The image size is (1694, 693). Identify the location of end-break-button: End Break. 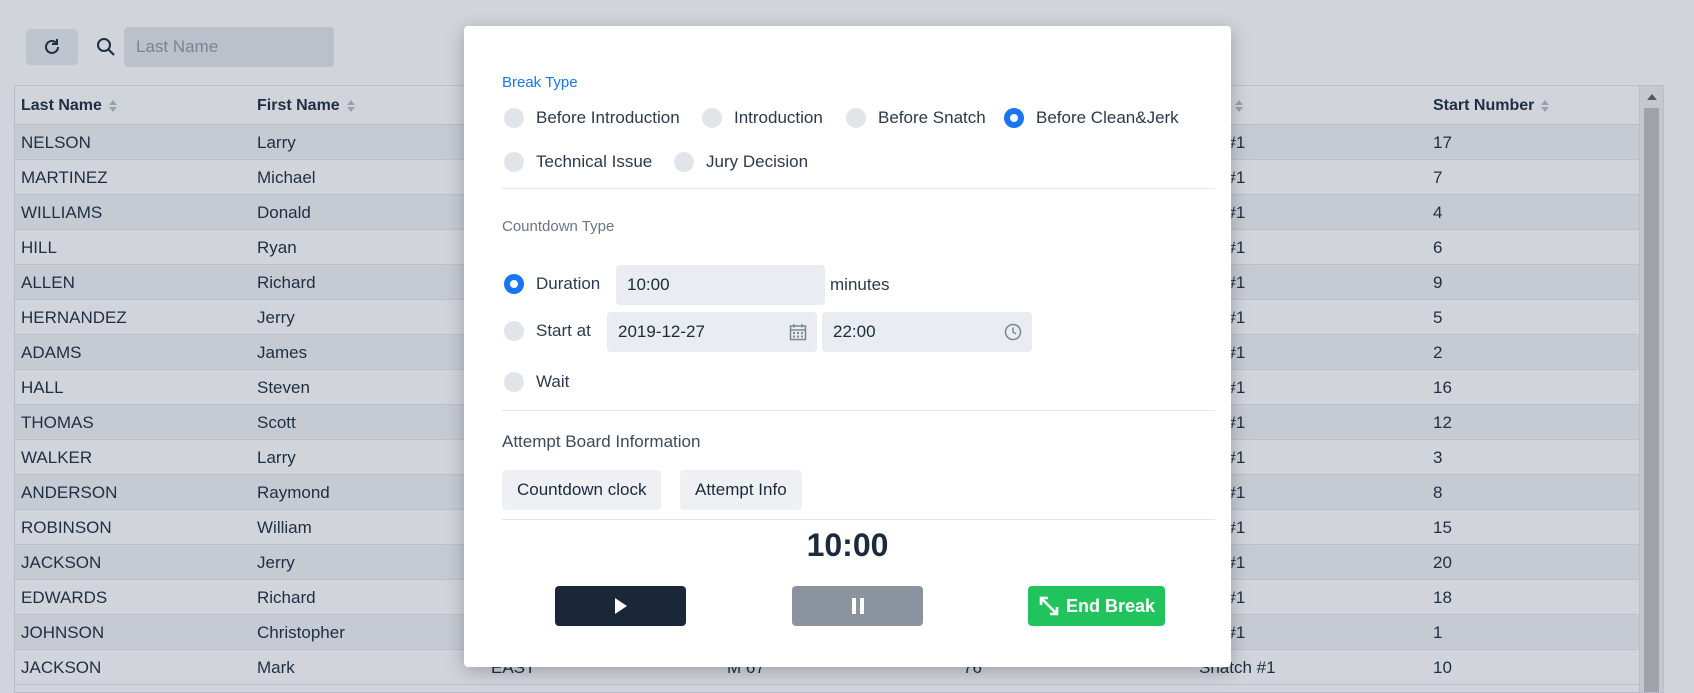
(1096, 606).